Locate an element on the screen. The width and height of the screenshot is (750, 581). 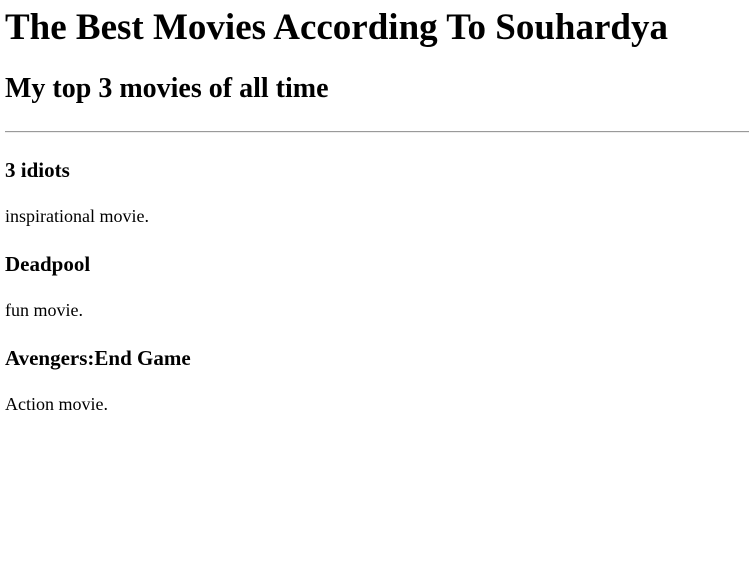
movie-title: Avengers:End Game is located at coordinates (98, 358).